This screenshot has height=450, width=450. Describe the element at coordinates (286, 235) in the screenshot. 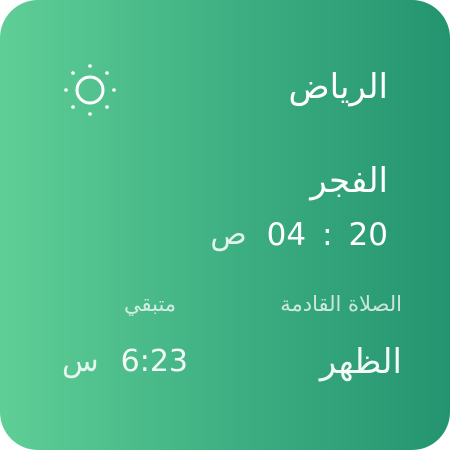

I see `time-minutes: 04` at that location.